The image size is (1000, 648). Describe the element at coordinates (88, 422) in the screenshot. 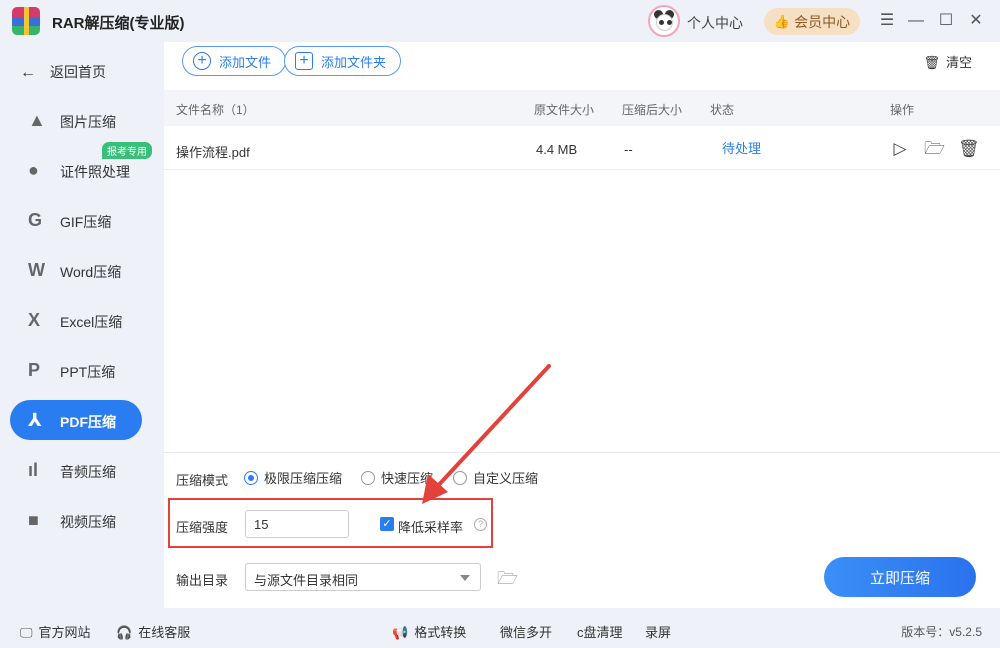

I see `sidebar-item-label: PDF压缩` at that location.